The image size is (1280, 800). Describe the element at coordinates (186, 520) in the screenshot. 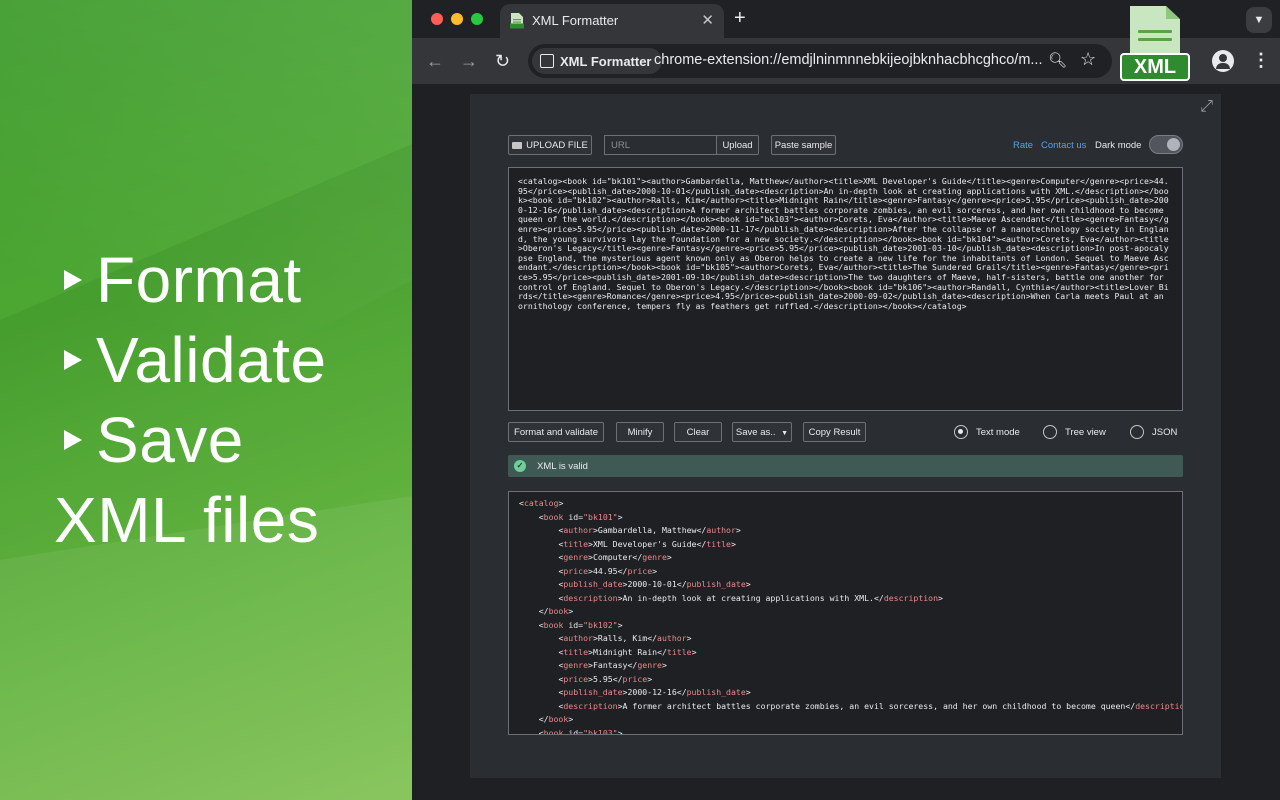

I see `promo-line-xml-files: XML files` at that location.